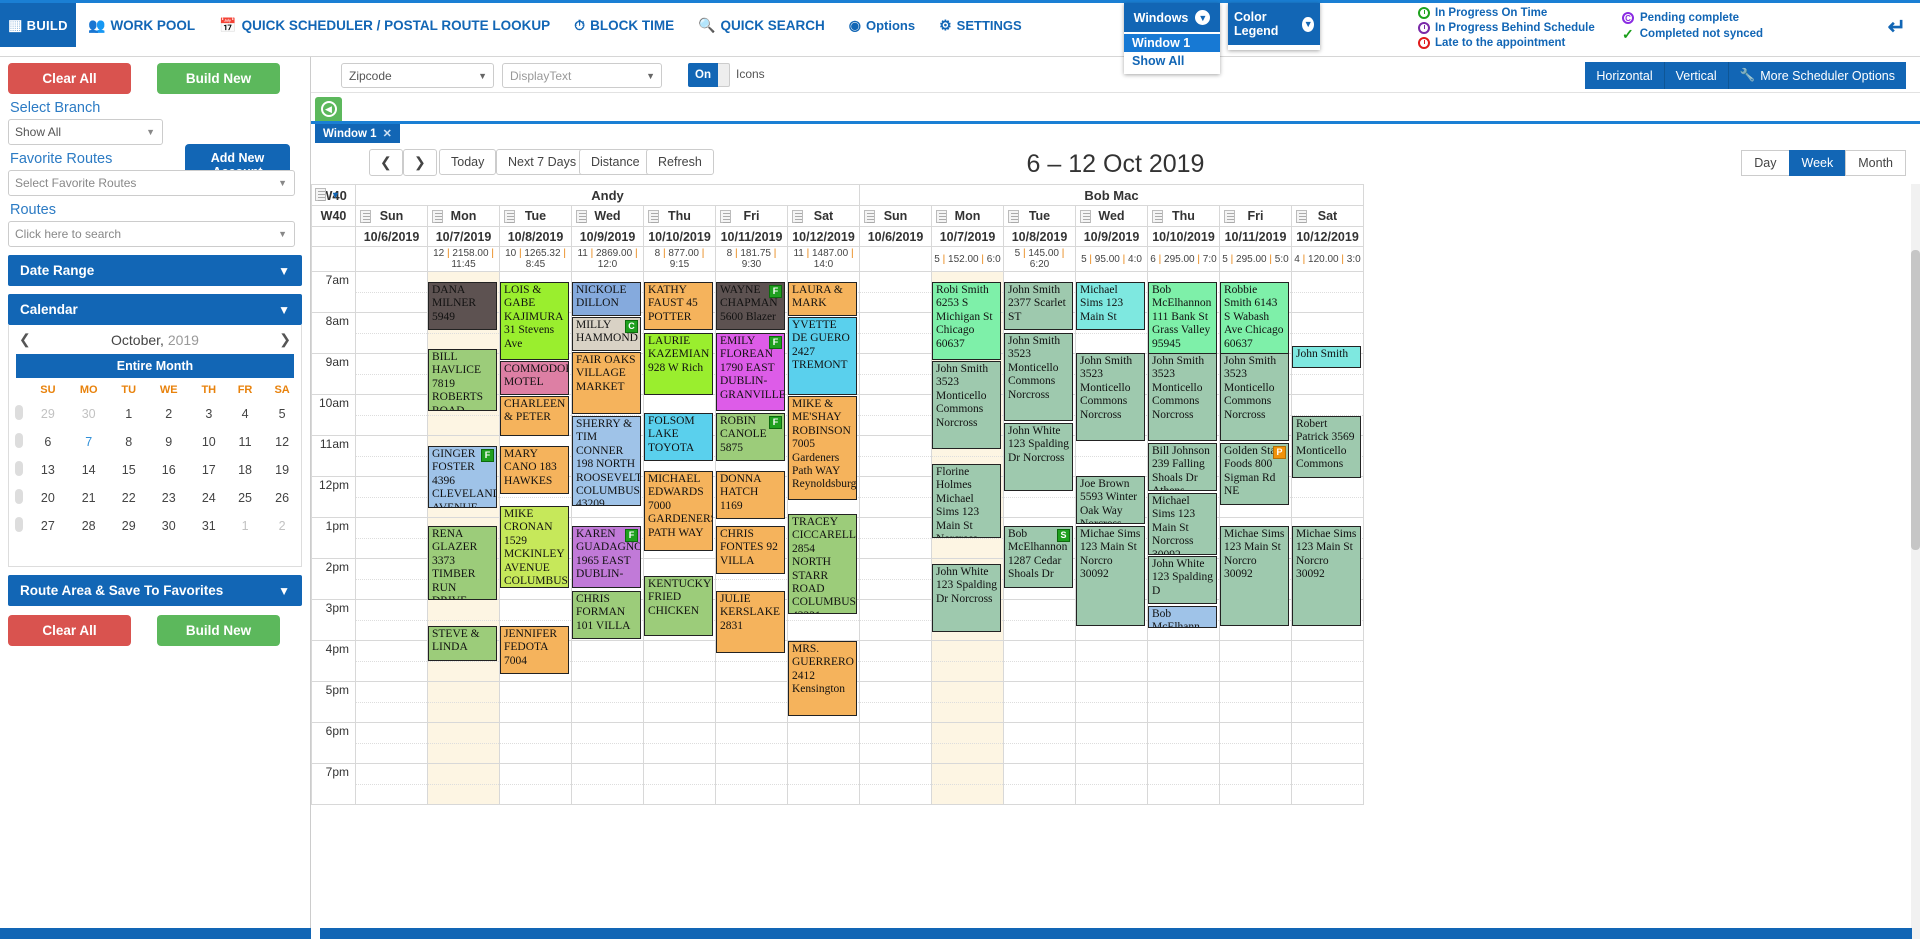 Image resolution: width=1920 pixels, height=939 pixels. Describe the element at coordinates (141, 25) in the screenshot. I see `nav-work-pool: 👥 WORK POOL` at that location.